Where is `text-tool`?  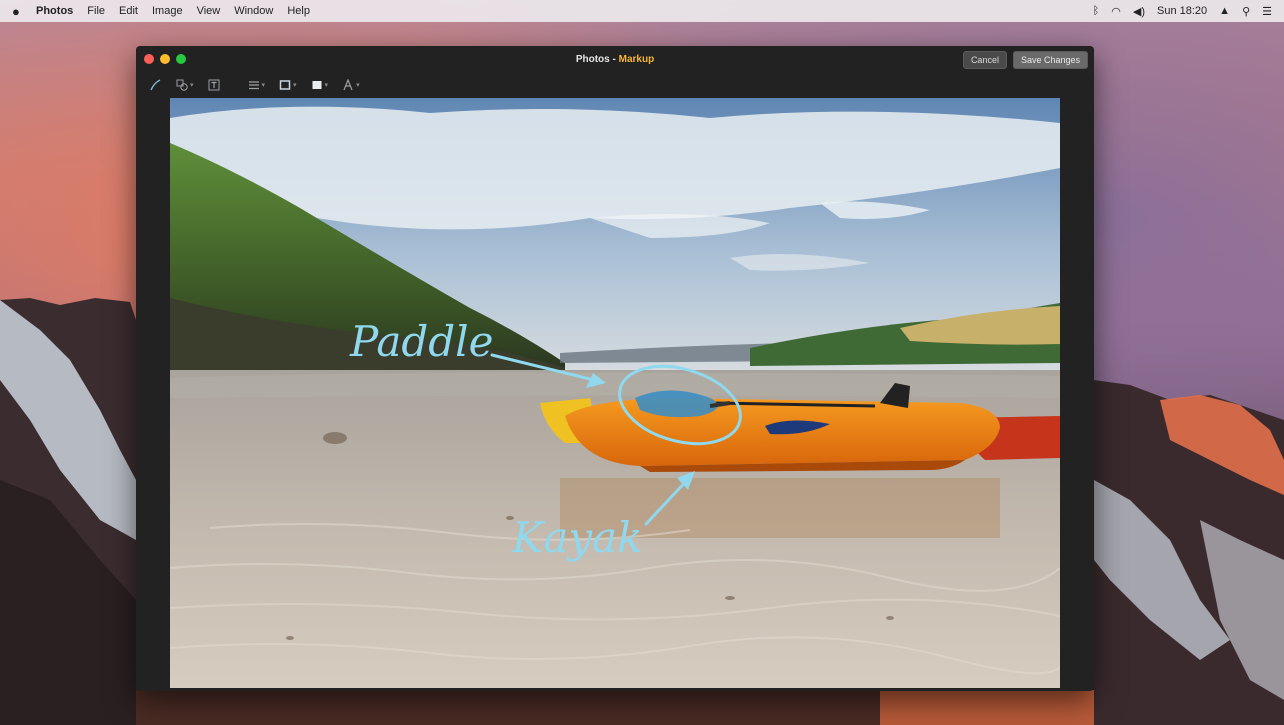
text-tool is located at coordinates (214, 85).